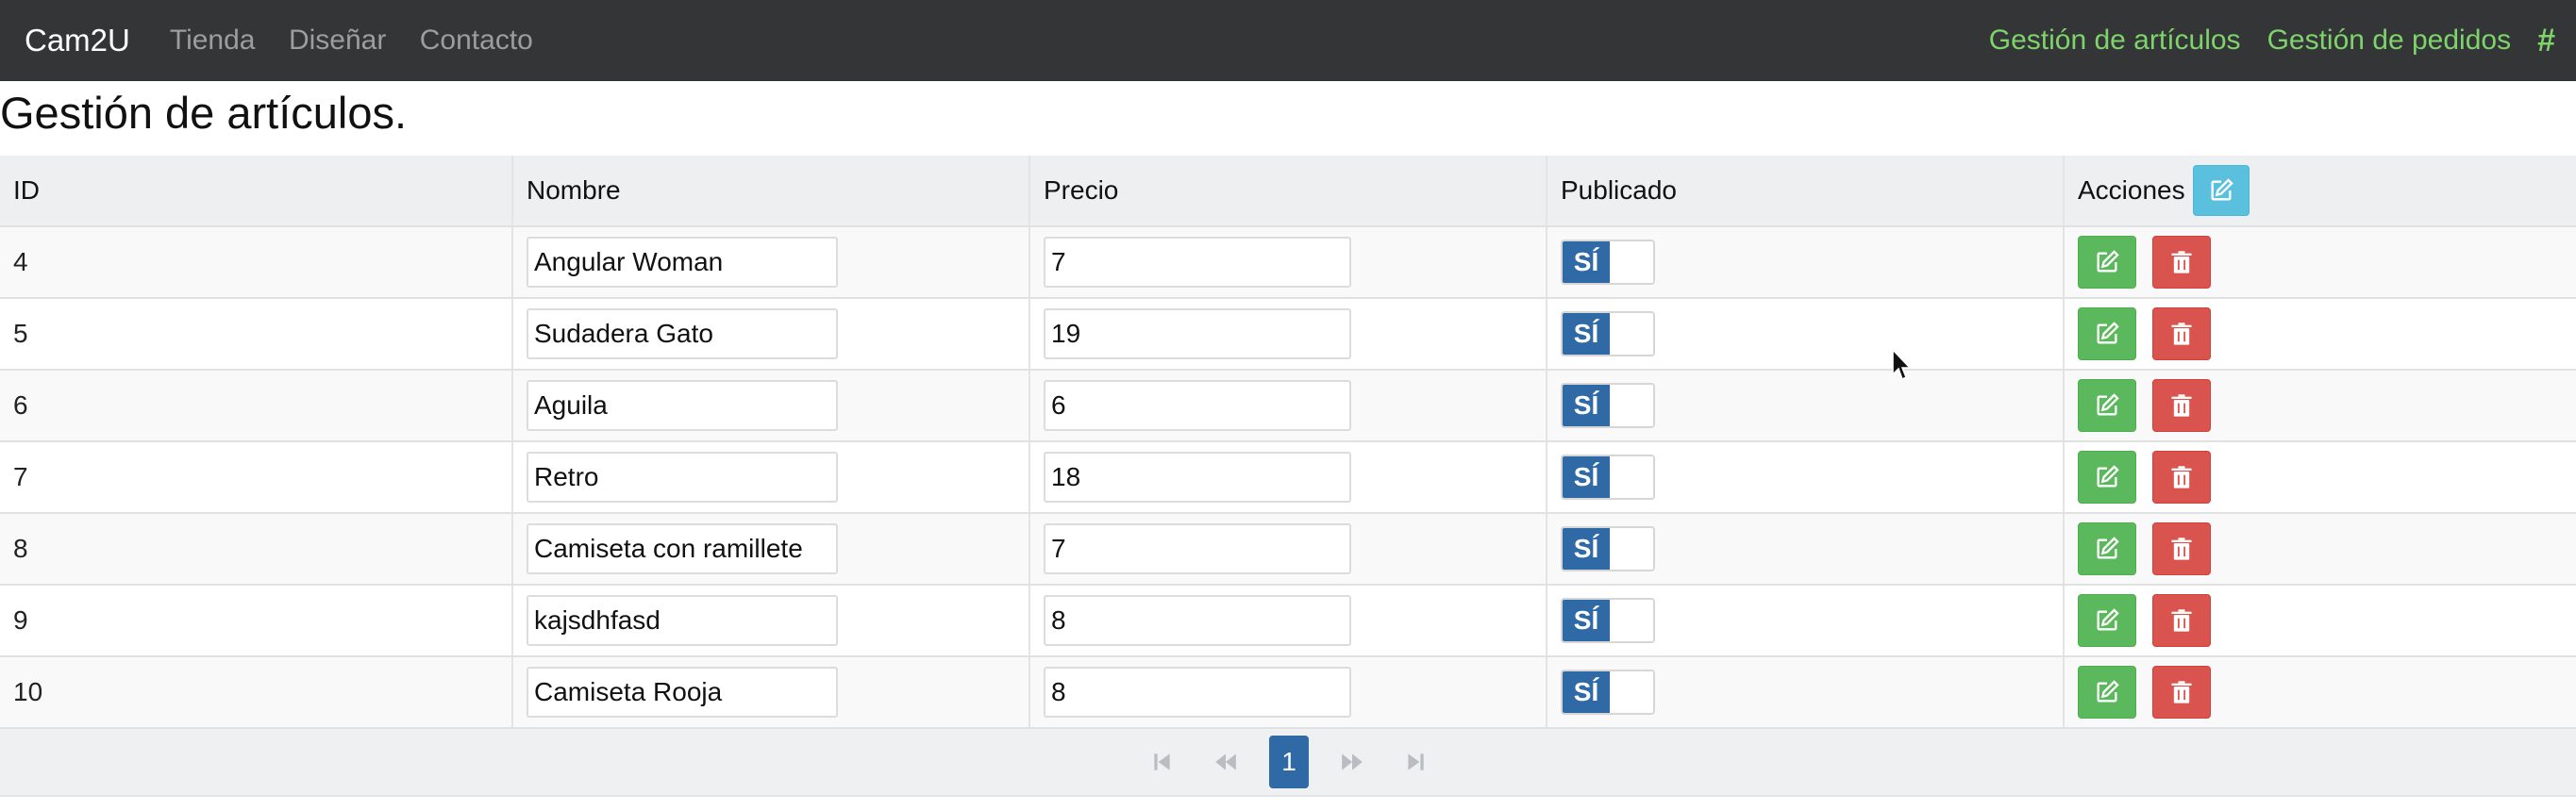 This screenshot has height=811, width=2576. I want to click on column-header-nombre: Nombre, so click(771, 191).